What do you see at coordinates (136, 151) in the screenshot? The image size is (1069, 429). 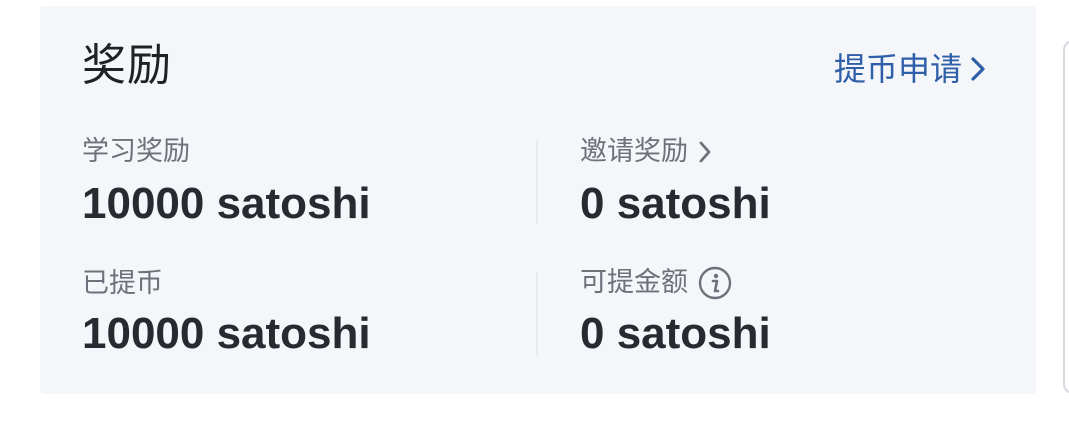 I see `study-reward-label: 学习奖励` at bounding box center [136, 151].